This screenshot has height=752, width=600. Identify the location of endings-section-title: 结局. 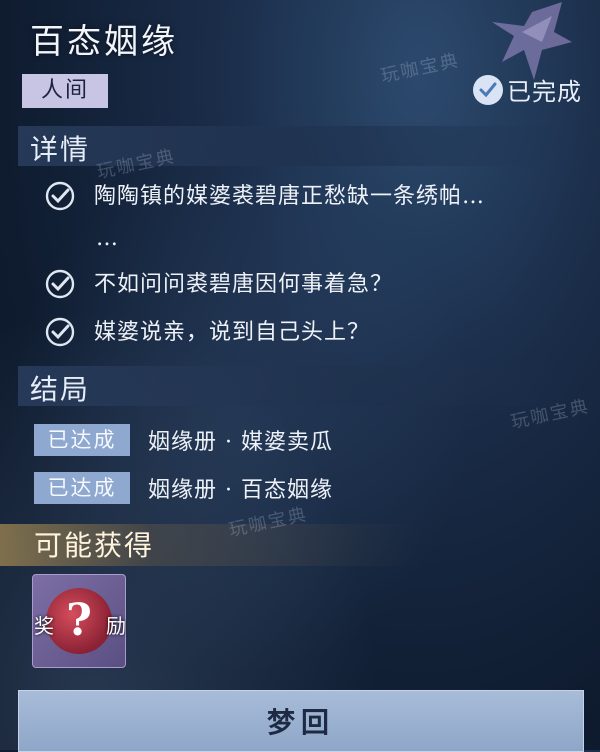
(60, 389).